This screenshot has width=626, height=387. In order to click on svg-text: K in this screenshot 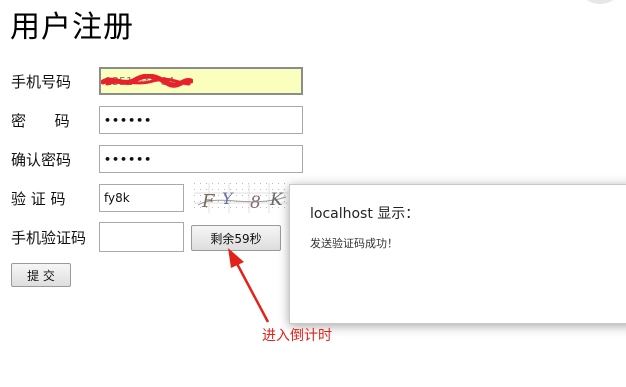, I will do `click(276, 200)`.